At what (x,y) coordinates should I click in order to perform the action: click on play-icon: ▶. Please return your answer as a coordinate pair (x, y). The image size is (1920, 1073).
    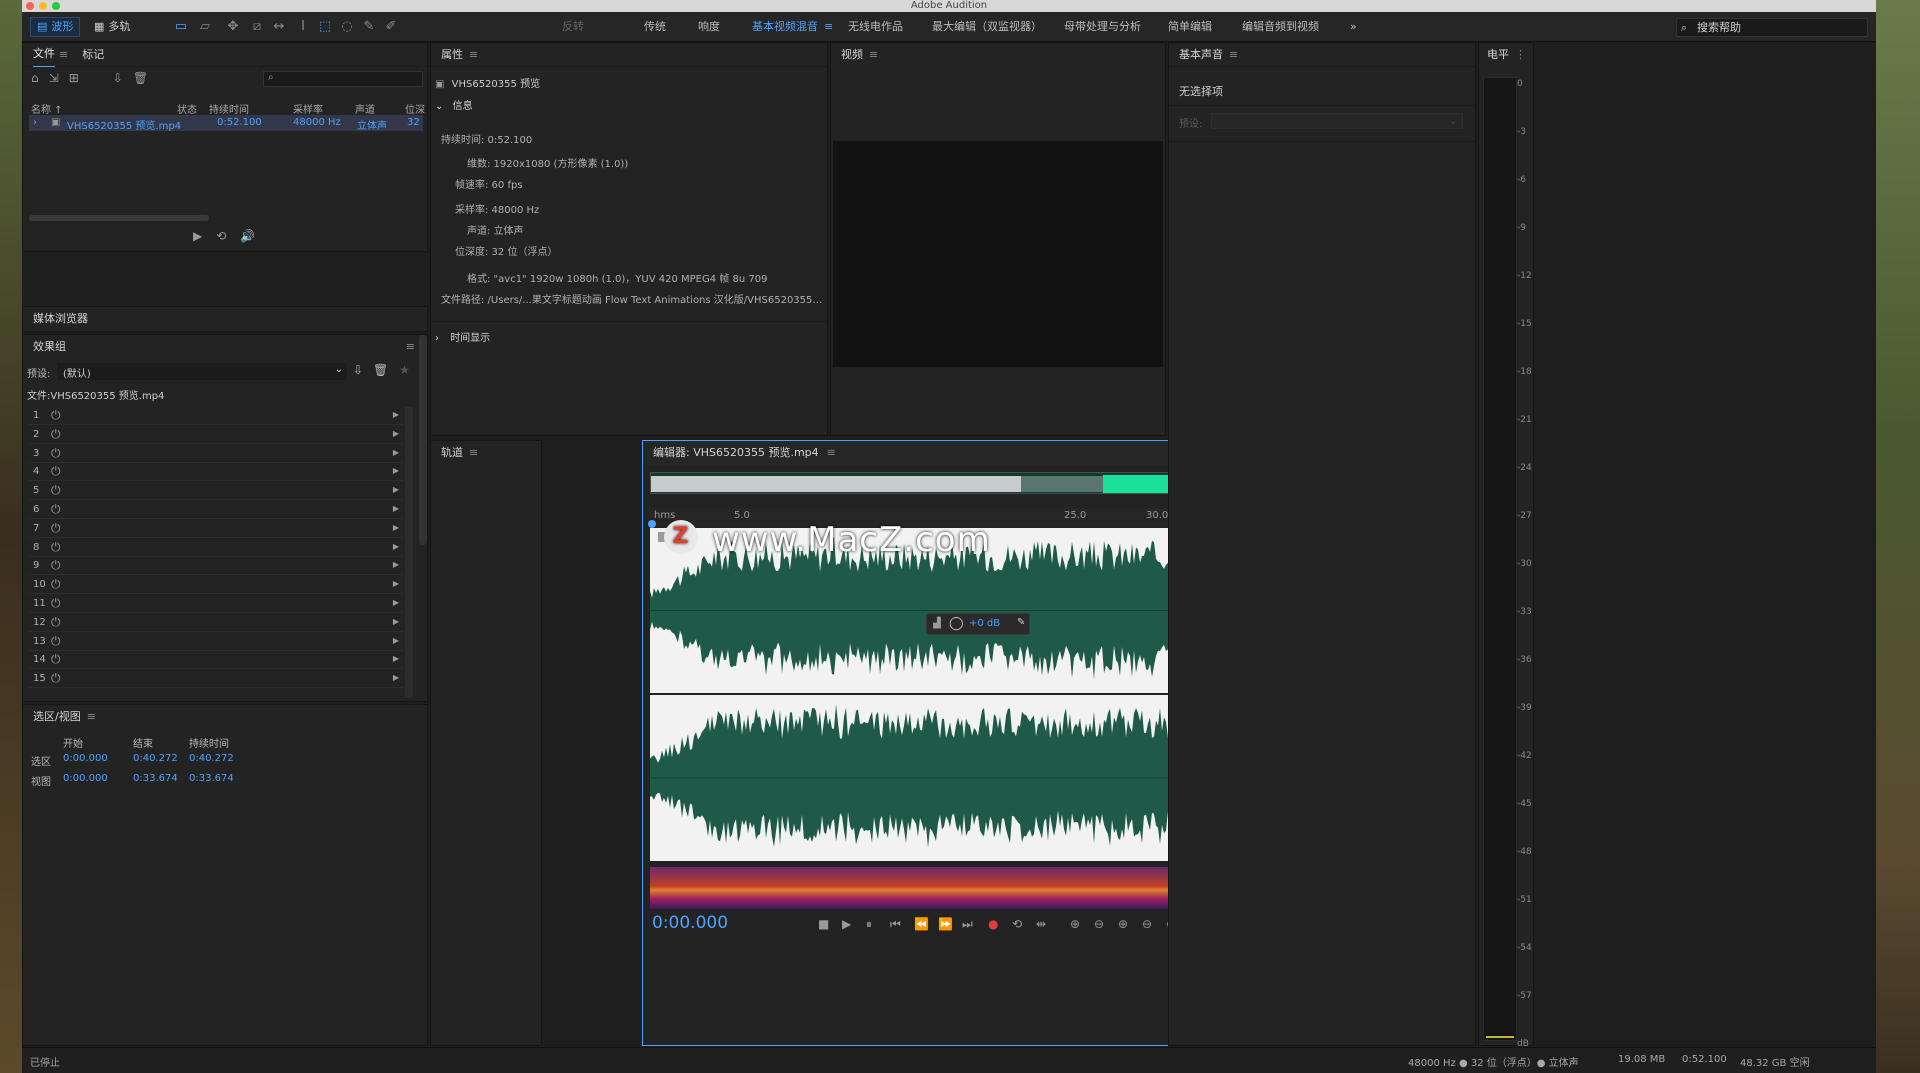
    Looking at the image, I should click on (846, 924).